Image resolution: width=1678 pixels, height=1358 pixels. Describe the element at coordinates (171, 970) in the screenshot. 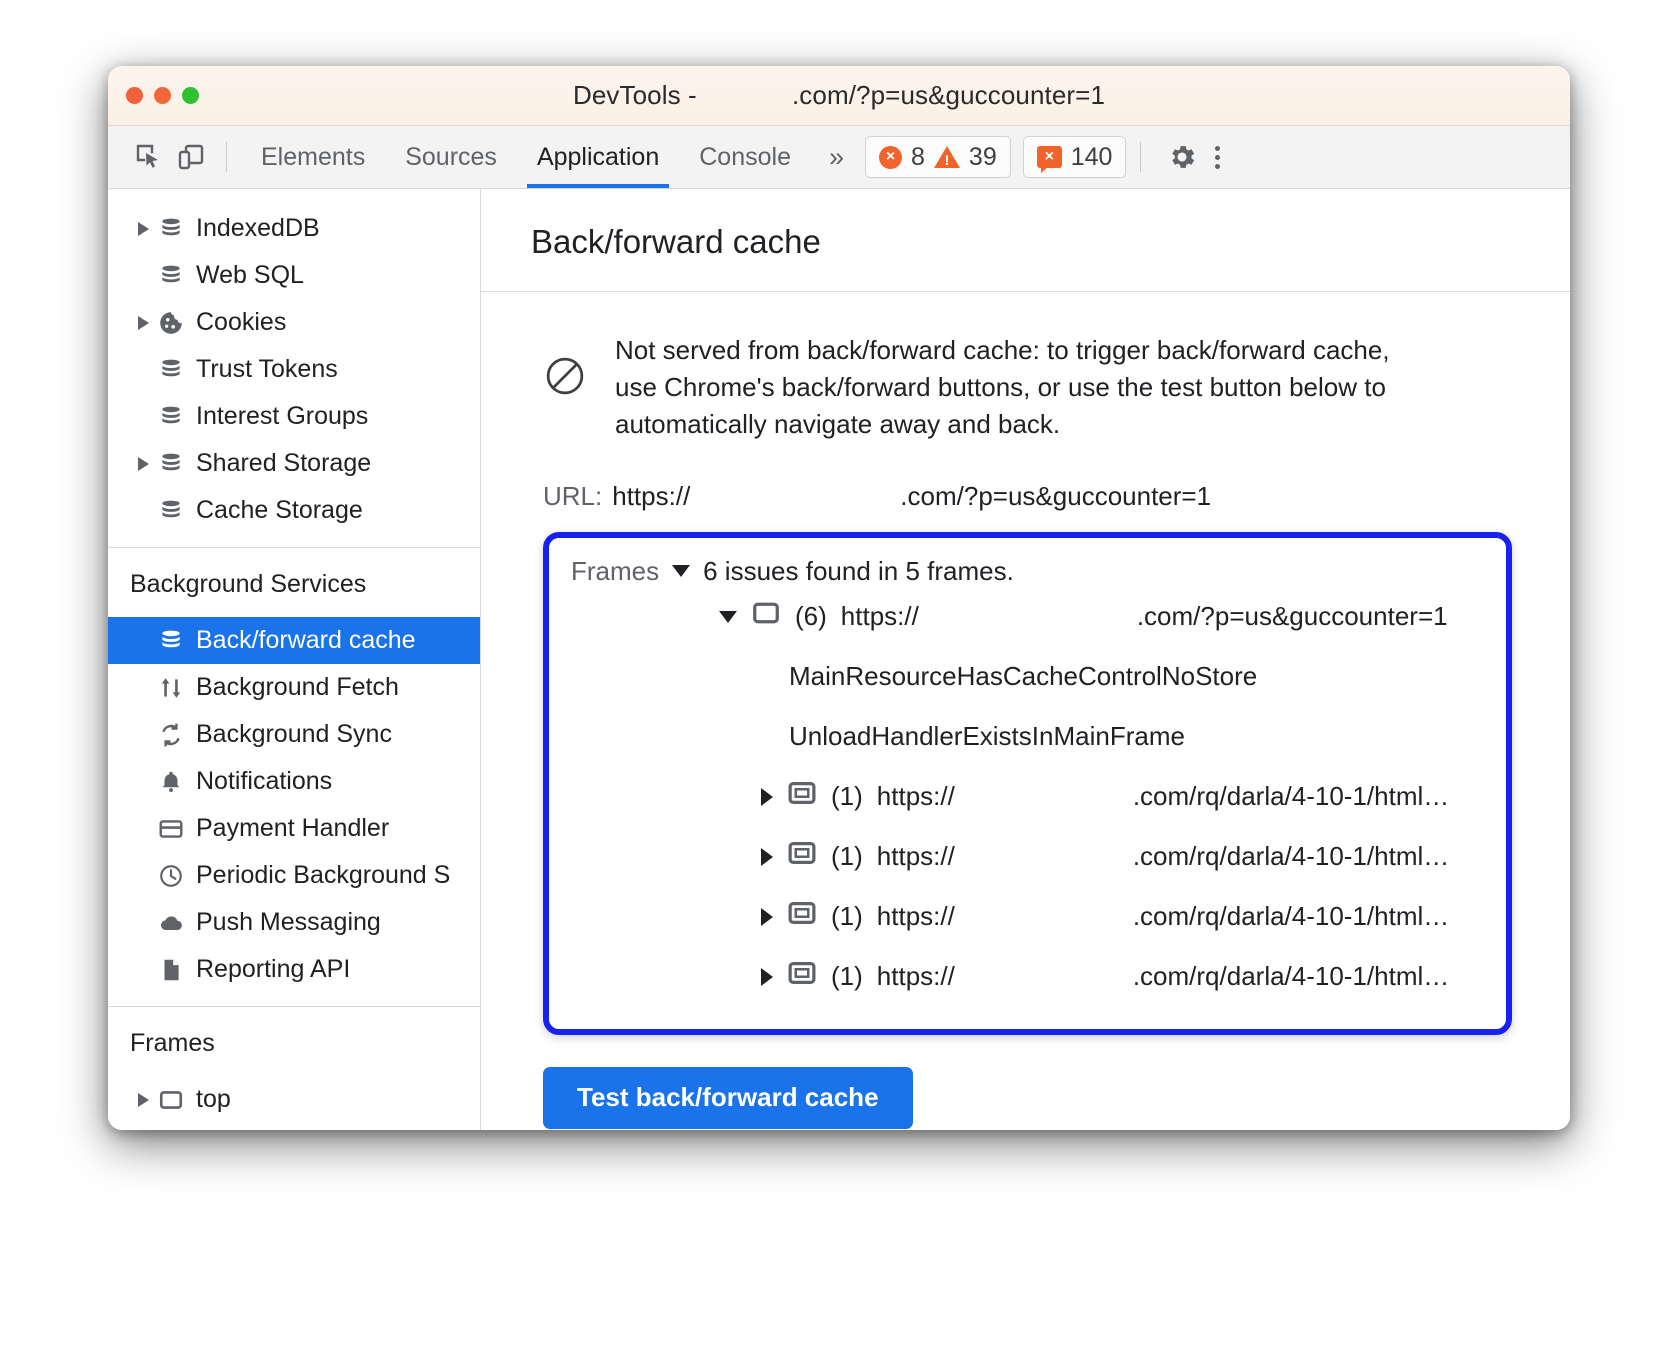

I see `document-icon` at that location.